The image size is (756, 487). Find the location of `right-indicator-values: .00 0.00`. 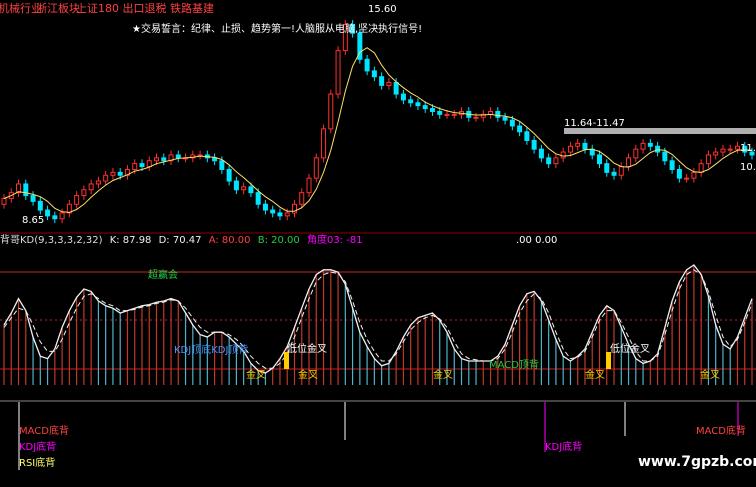

right-indicator-values: .00 0.00 is located at coordinates (537, 240).